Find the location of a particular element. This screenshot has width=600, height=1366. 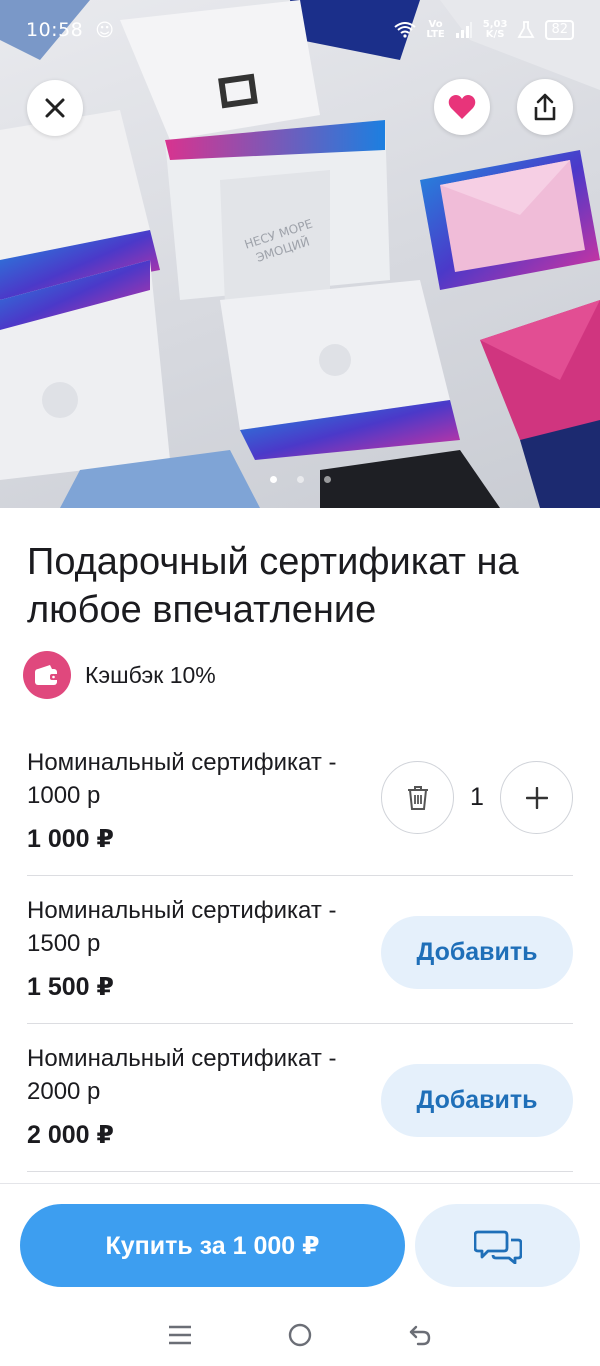

status-time: 10:58 is located at coordinates (55, 30).